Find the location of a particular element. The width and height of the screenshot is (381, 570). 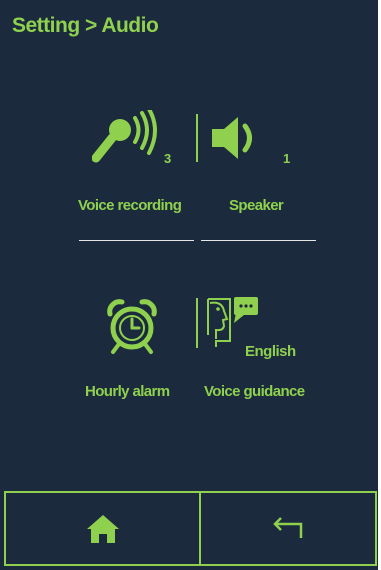

back-button is located at coordinates (288, 528).